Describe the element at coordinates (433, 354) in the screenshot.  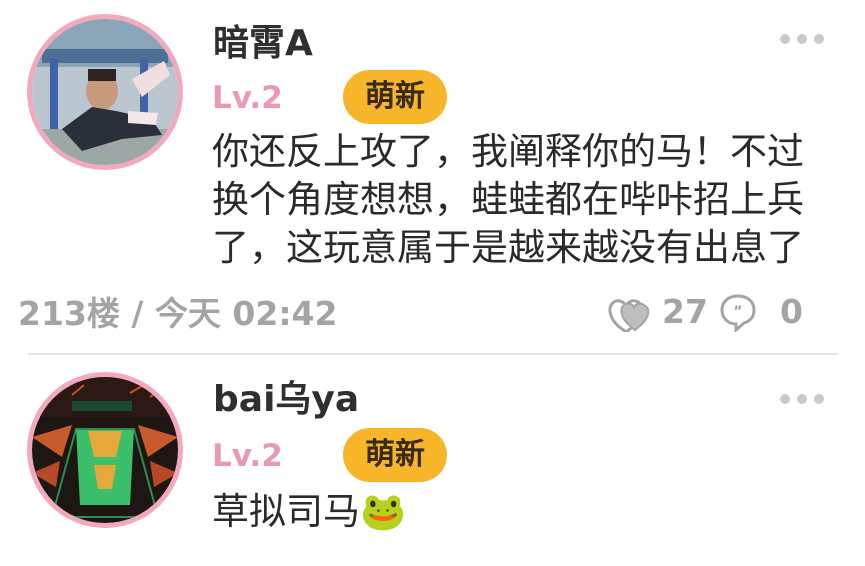
I see `comment-divider` at that location.